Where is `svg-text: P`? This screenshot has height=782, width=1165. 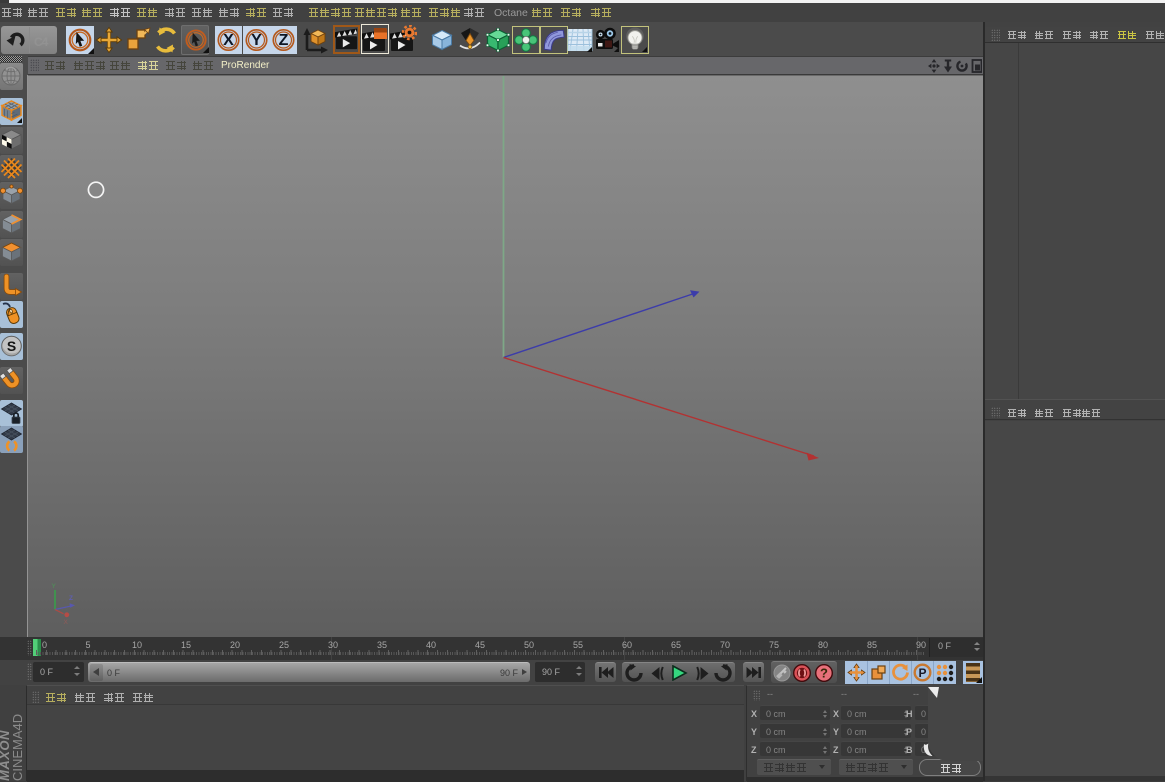
svg-text: P is located at coordinates (922, 673).